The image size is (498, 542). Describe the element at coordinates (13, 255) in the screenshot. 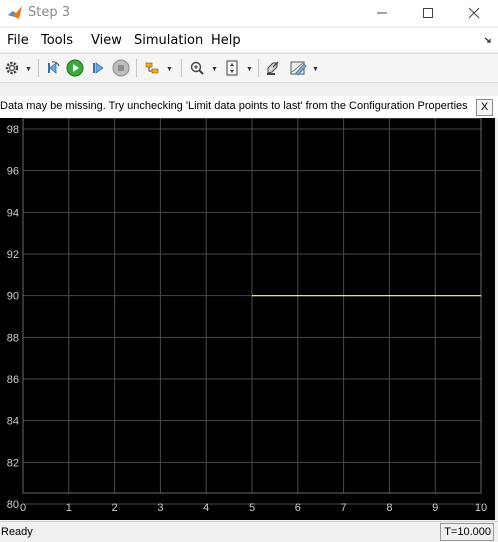

I see `y-tick-label: 92` at that location.